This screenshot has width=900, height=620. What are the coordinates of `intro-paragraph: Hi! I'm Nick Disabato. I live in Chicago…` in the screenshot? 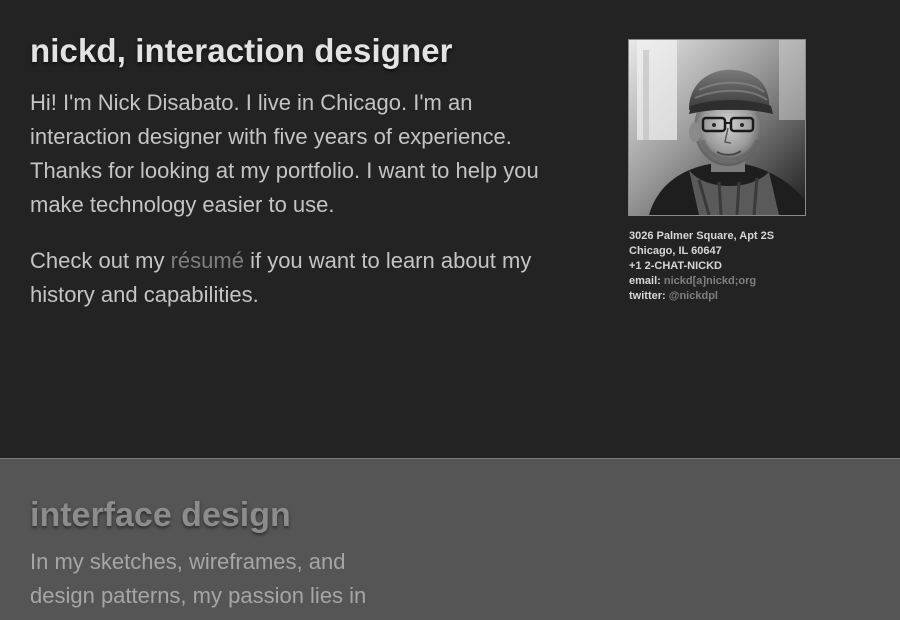 It's located at (284, 153).